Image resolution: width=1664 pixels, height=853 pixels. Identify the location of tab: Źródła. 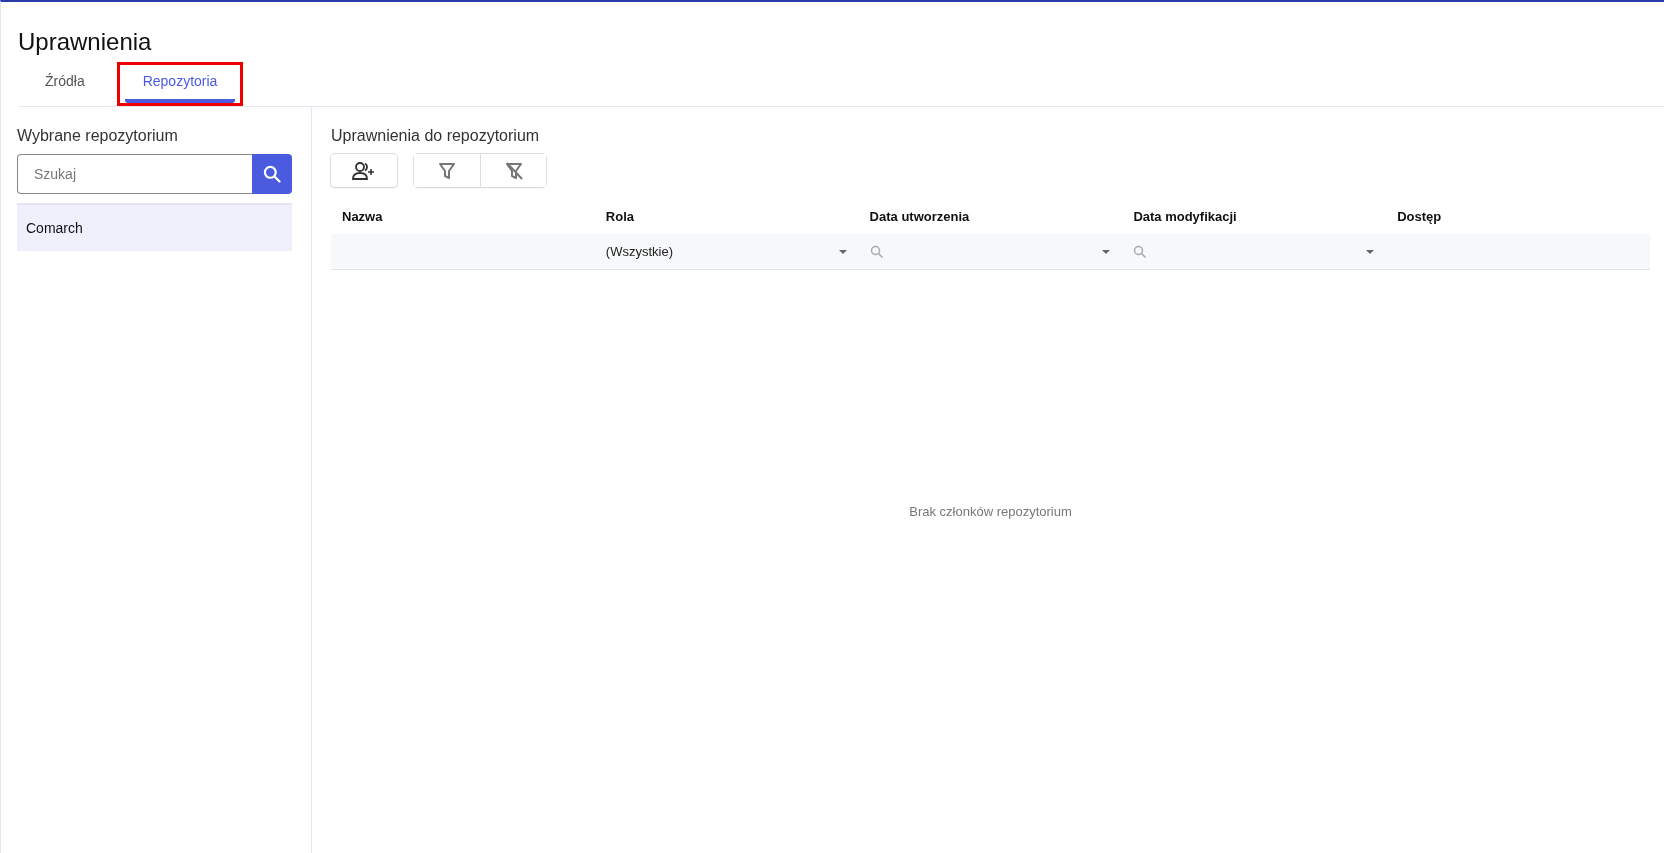
(65, 84).